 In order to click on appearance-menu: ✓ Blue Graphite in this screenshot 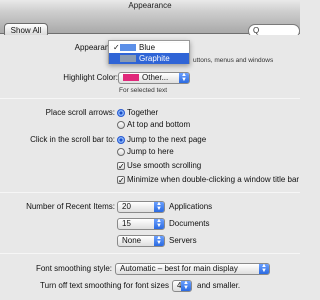, I will do `click(149, 52)`.